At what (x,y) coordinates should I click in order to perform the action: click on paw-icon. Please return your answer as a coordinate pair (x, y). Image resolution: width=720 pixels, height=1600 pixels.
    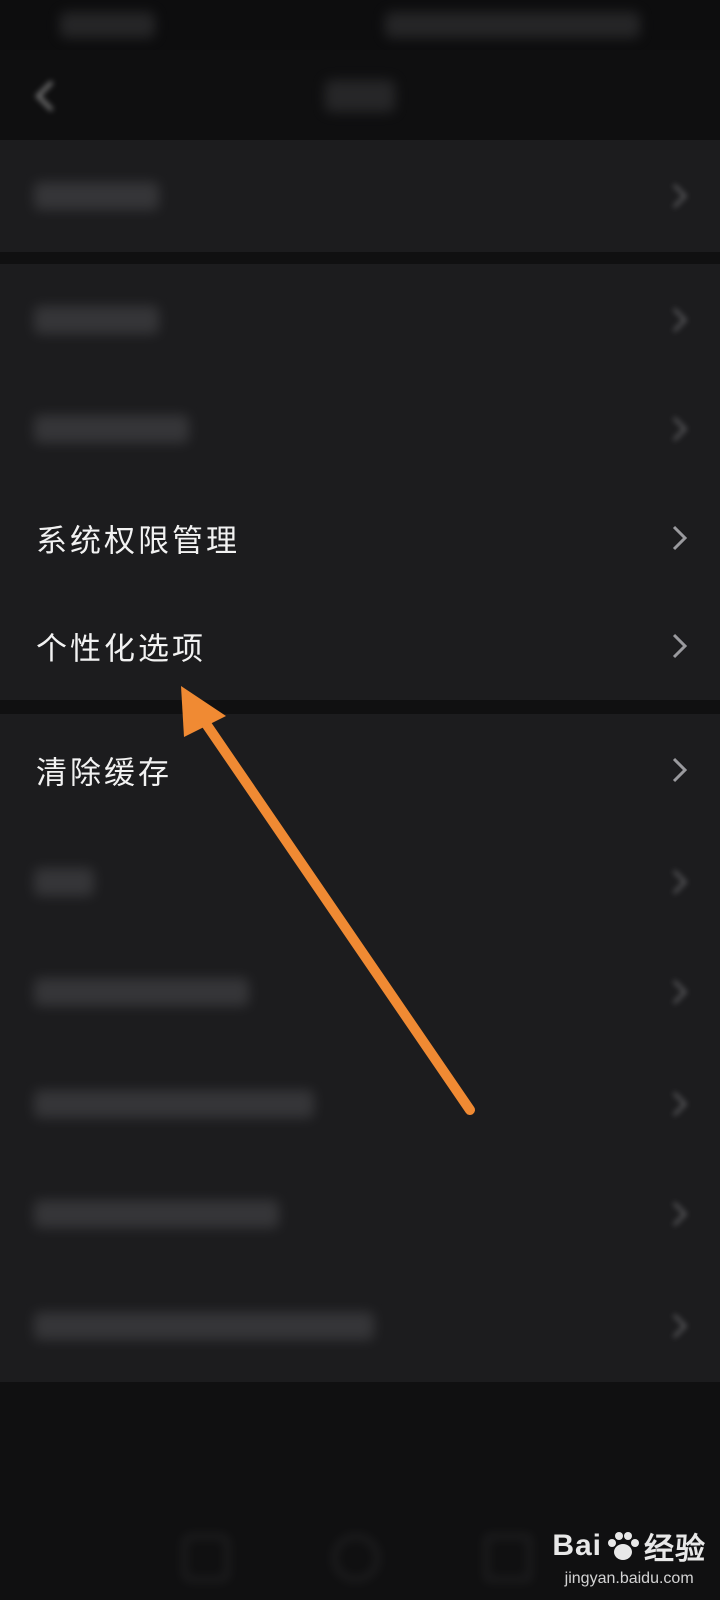
    Looking at the image, I should click on (623, 1546).